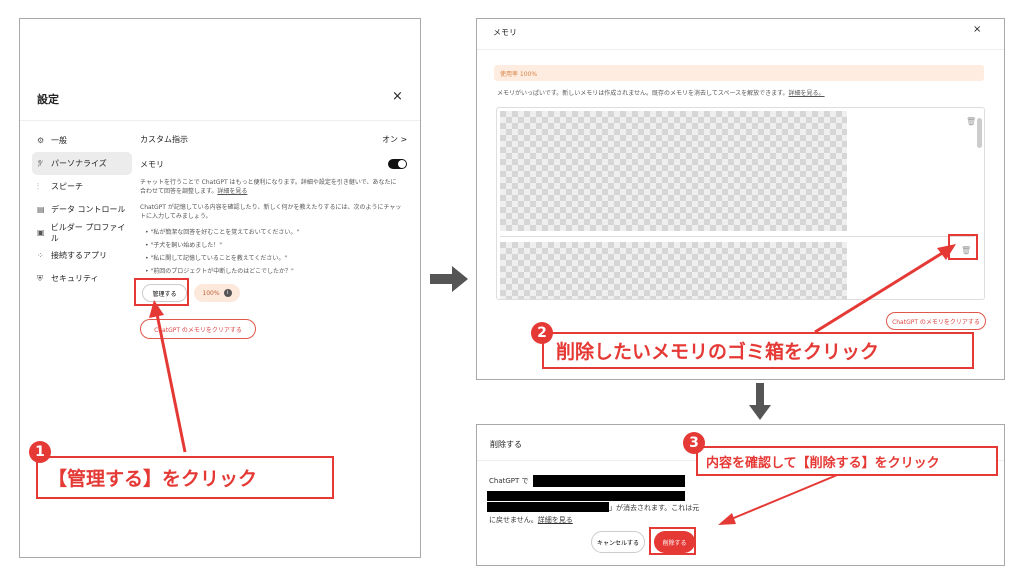 This screenshot has width=1024, height=576. What do you see at coordinates (531, 520) in the screenshot?
I see `delete-message-end: に戻せません。詳細を見る` at bounding box center [531, 520].